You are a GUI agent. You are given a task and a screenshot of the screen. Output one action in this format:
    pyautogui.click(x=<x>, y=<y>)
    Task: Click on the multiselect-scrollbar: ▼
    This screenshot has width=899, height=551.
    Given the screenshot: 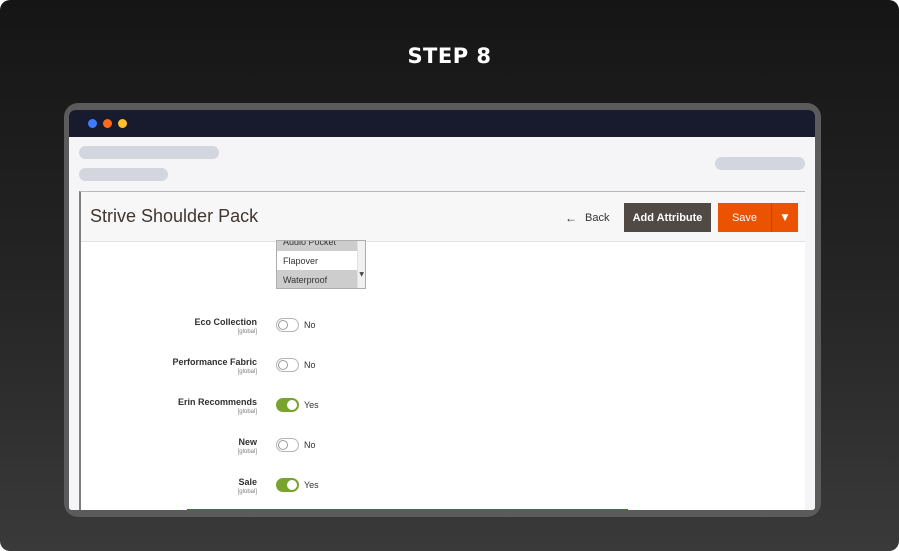 What is the action you would take?
    pyautogui.click(x=361, y=264)
    